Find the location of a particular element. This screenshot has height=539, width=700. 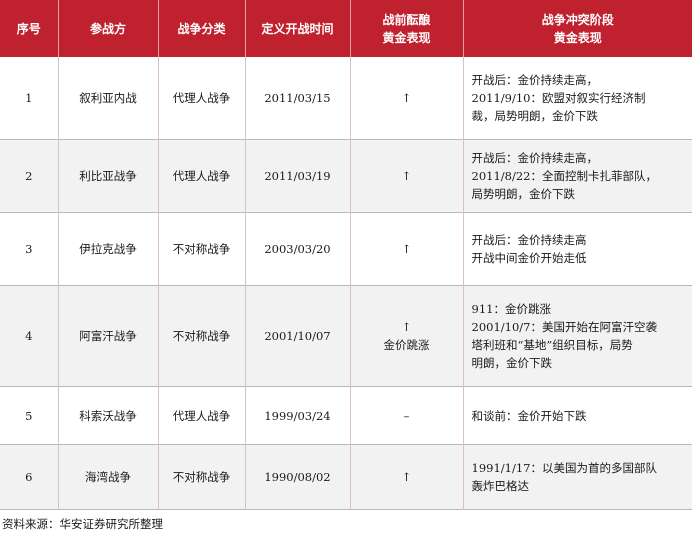

cell-party: 利比亚战争 is located at coordinates (108, 176).